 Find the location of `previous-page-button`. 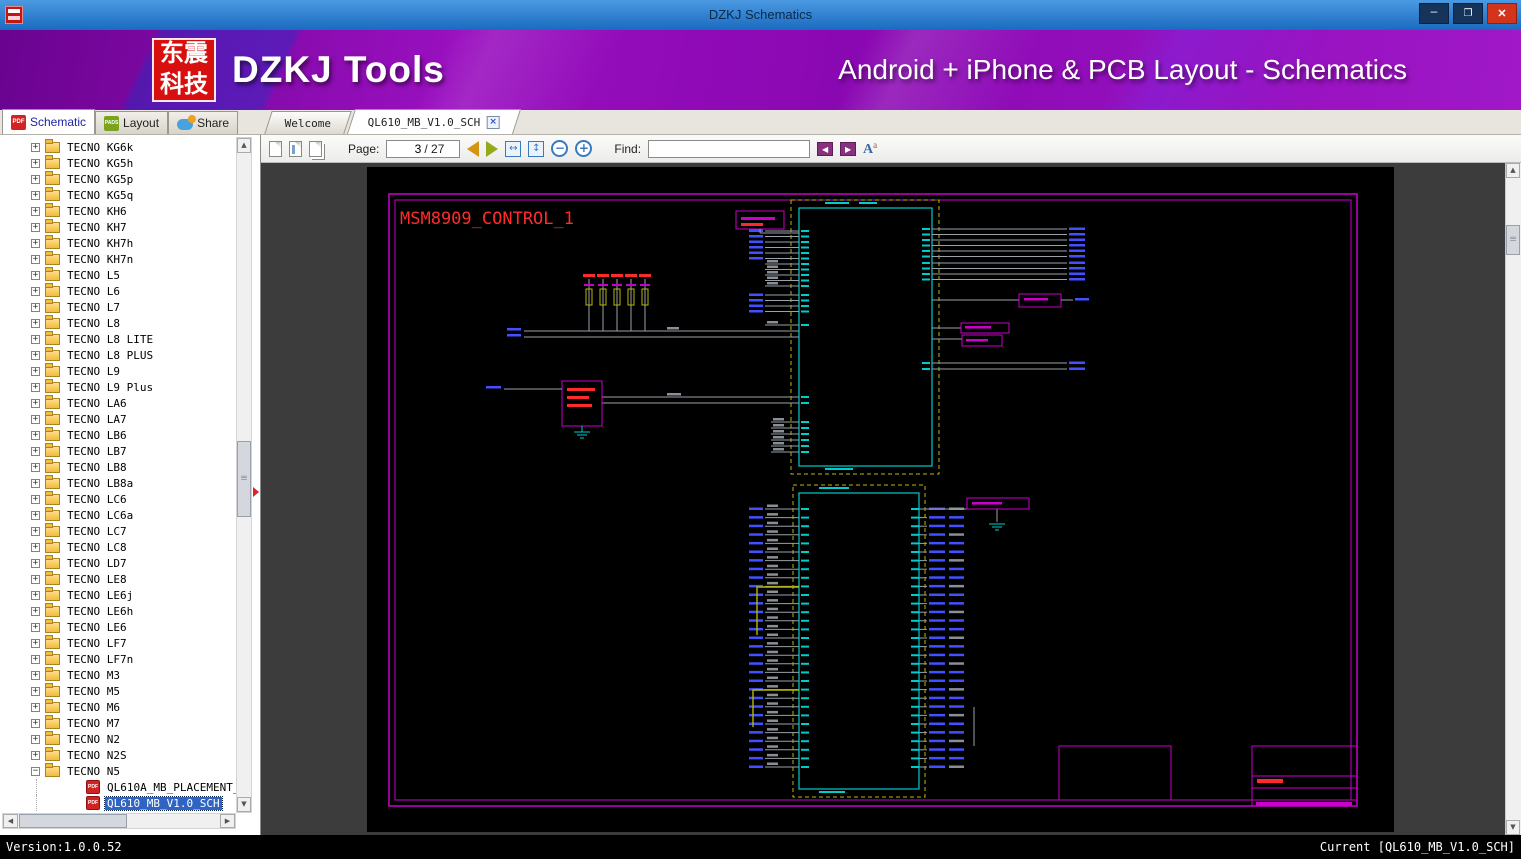

previous-page-button is located at coordinates (473, 148).